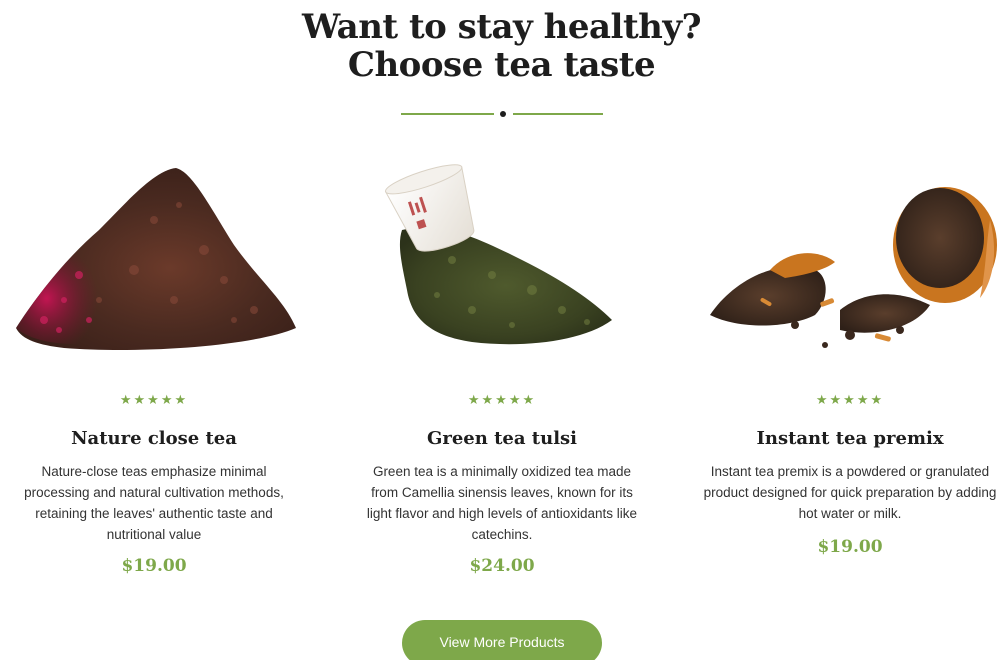 This screenshot has height=660, width=1003. What do you see at coordinates (156, 259) in the screenshot?
I see `red-loose-leaf-tea-image` at bounding box center [156, 259].